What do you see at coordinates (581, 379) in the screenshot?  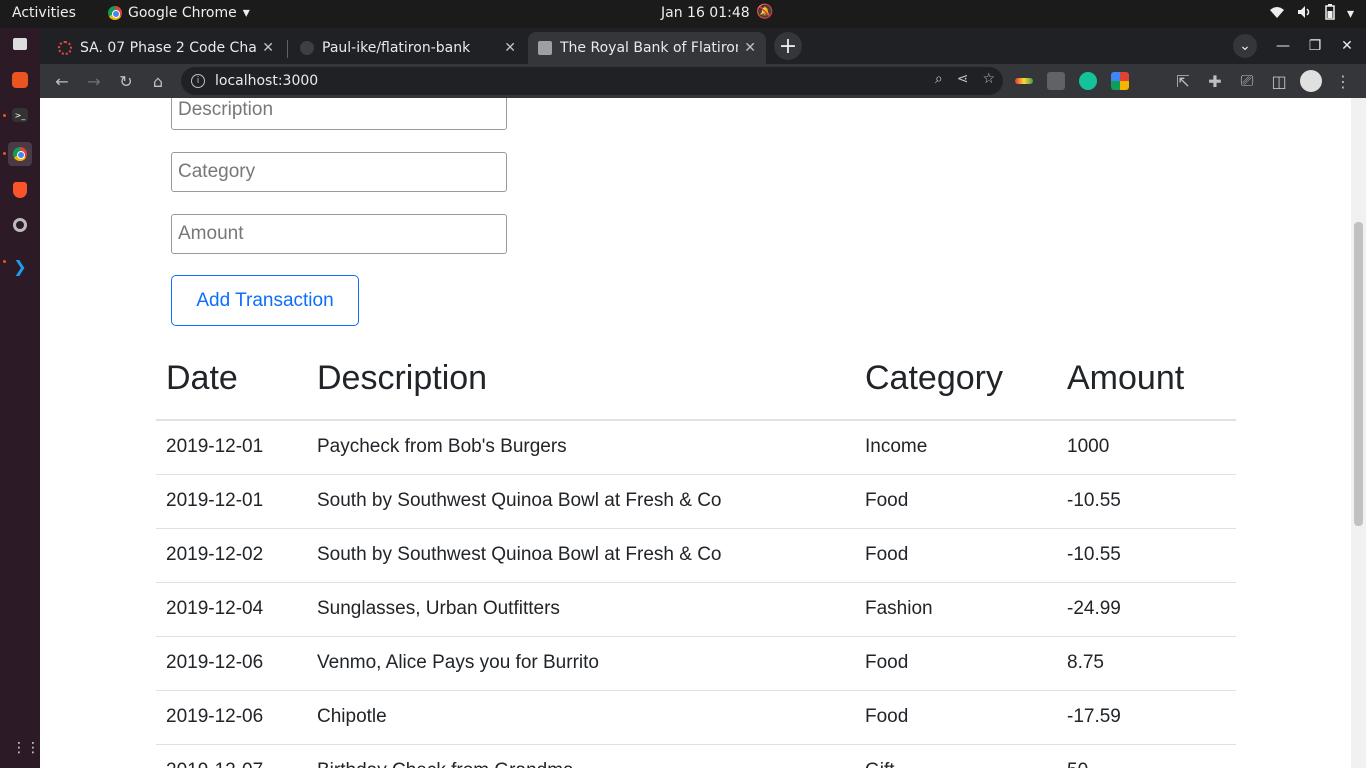 I see `header-description: Description` at bounding box center [581, 379].